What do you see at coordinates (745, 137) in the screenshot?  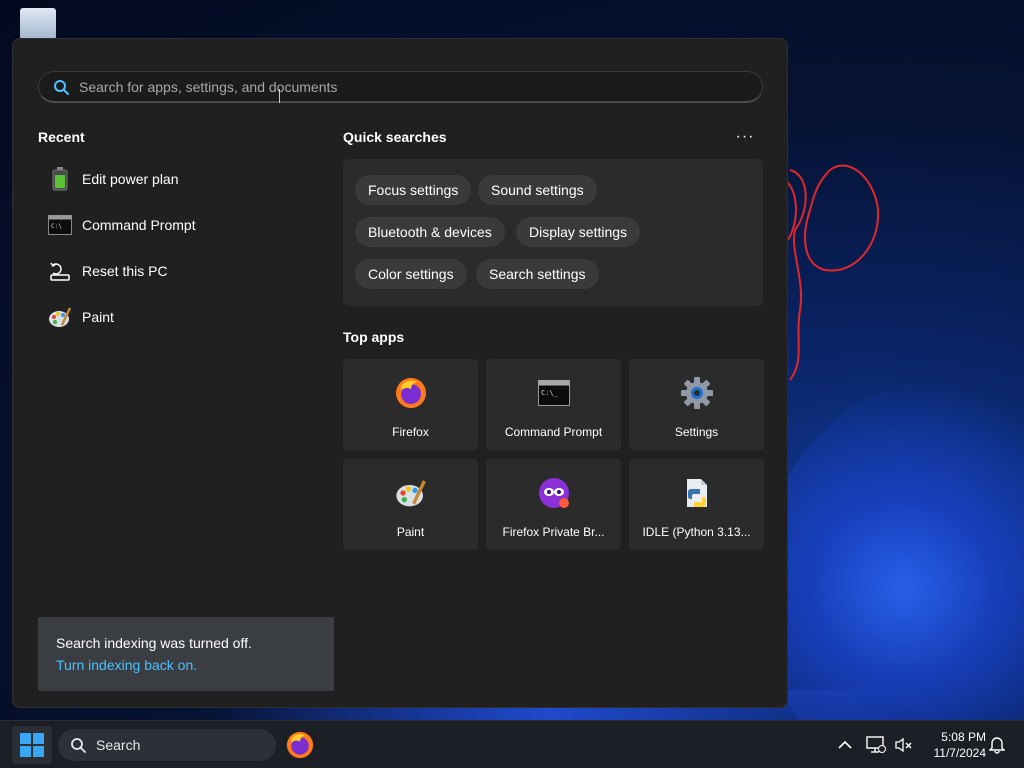 I see `more-options-button: ···` at bounding box center [745, 137].